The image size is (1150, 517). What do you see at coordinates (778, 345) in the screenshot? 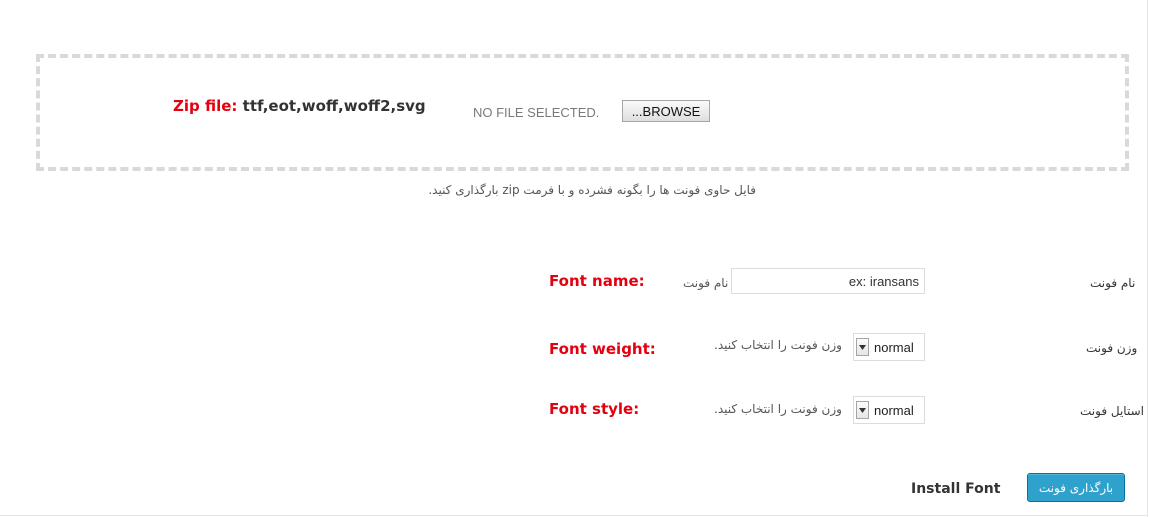
I see `font-weight-hint: وزن فونت را انتخاب کنید.` at bounding box center [778, 345].